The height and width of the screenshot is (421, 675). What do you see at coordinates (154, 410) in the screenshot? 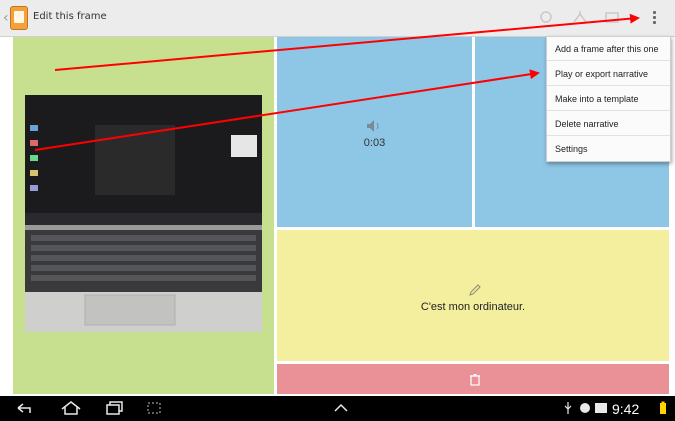
I see `screenshot-icon` at bounding box center [154, 410].